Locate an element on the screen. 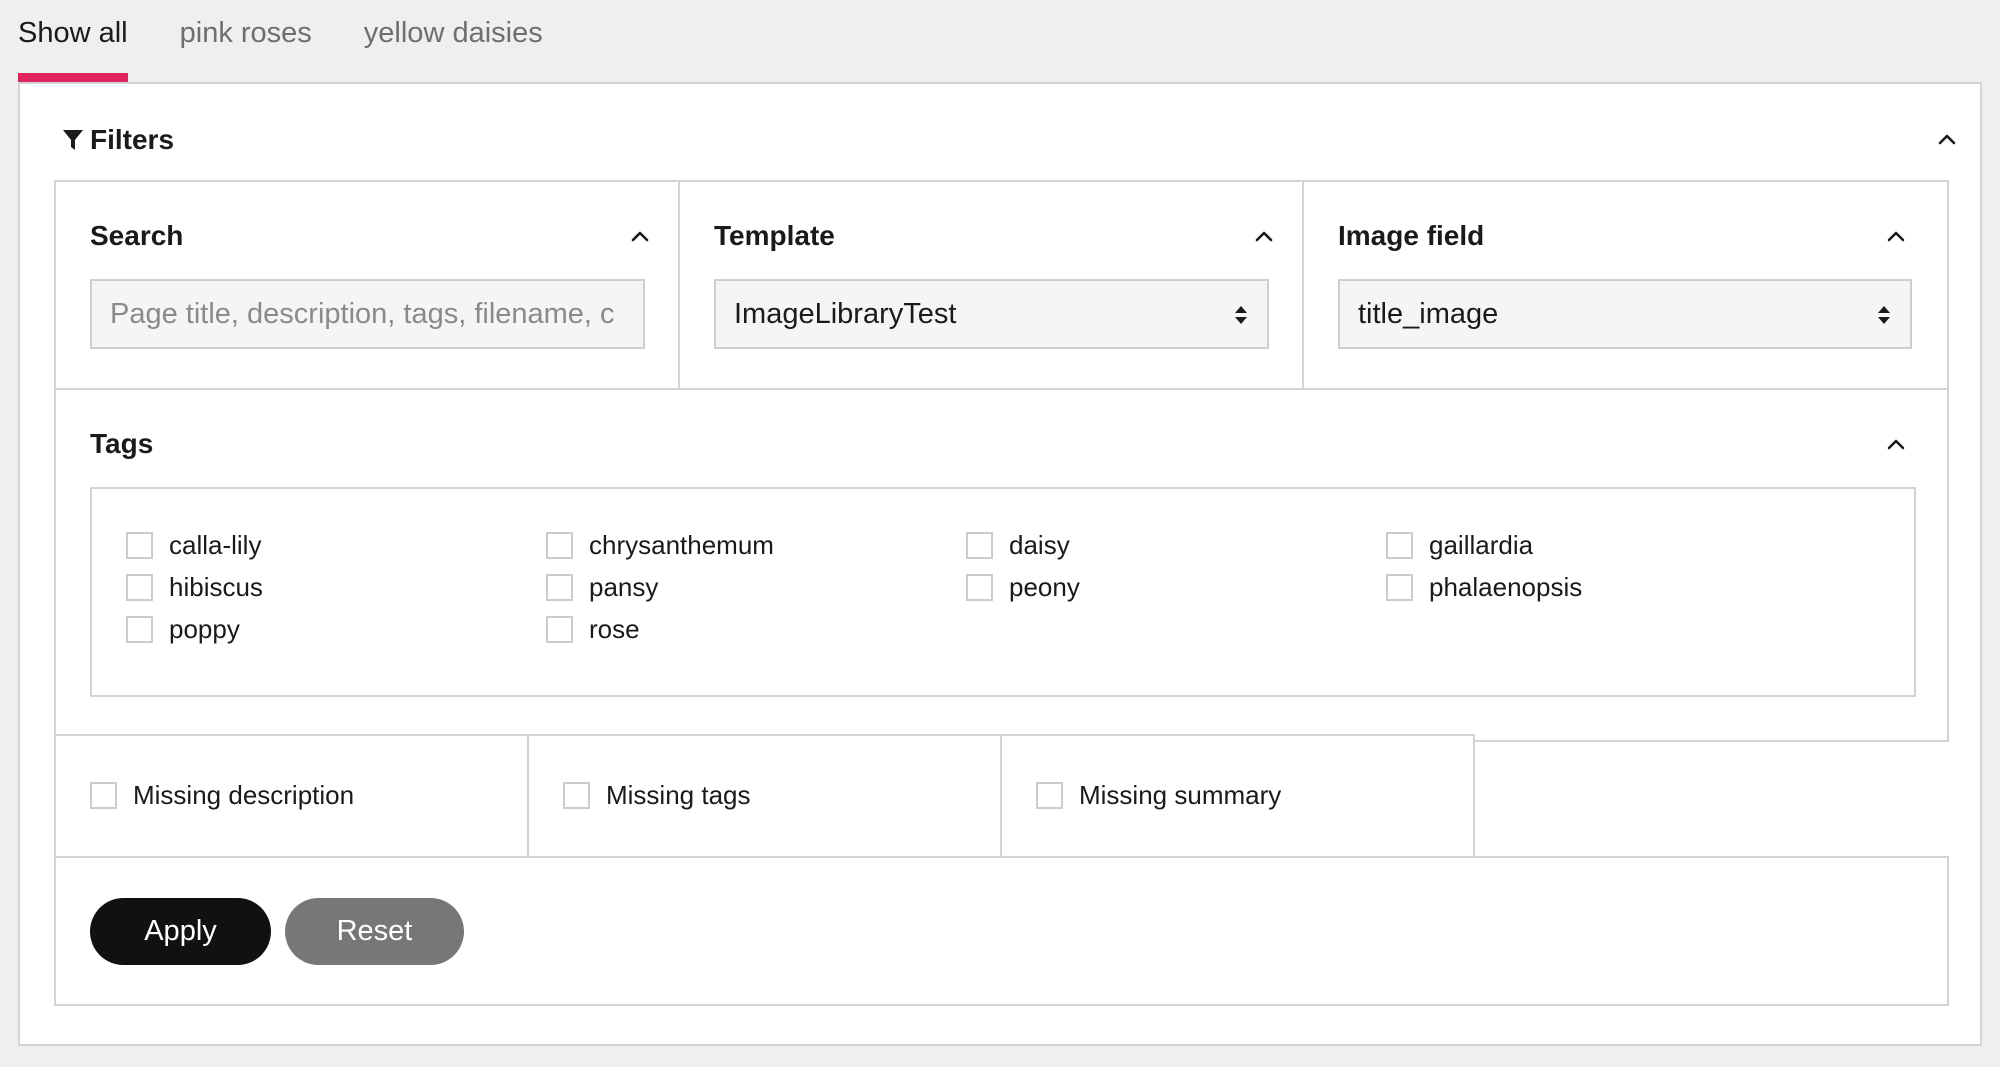  template-select: ImageLibraryTest is located at coordinates (991, 314).